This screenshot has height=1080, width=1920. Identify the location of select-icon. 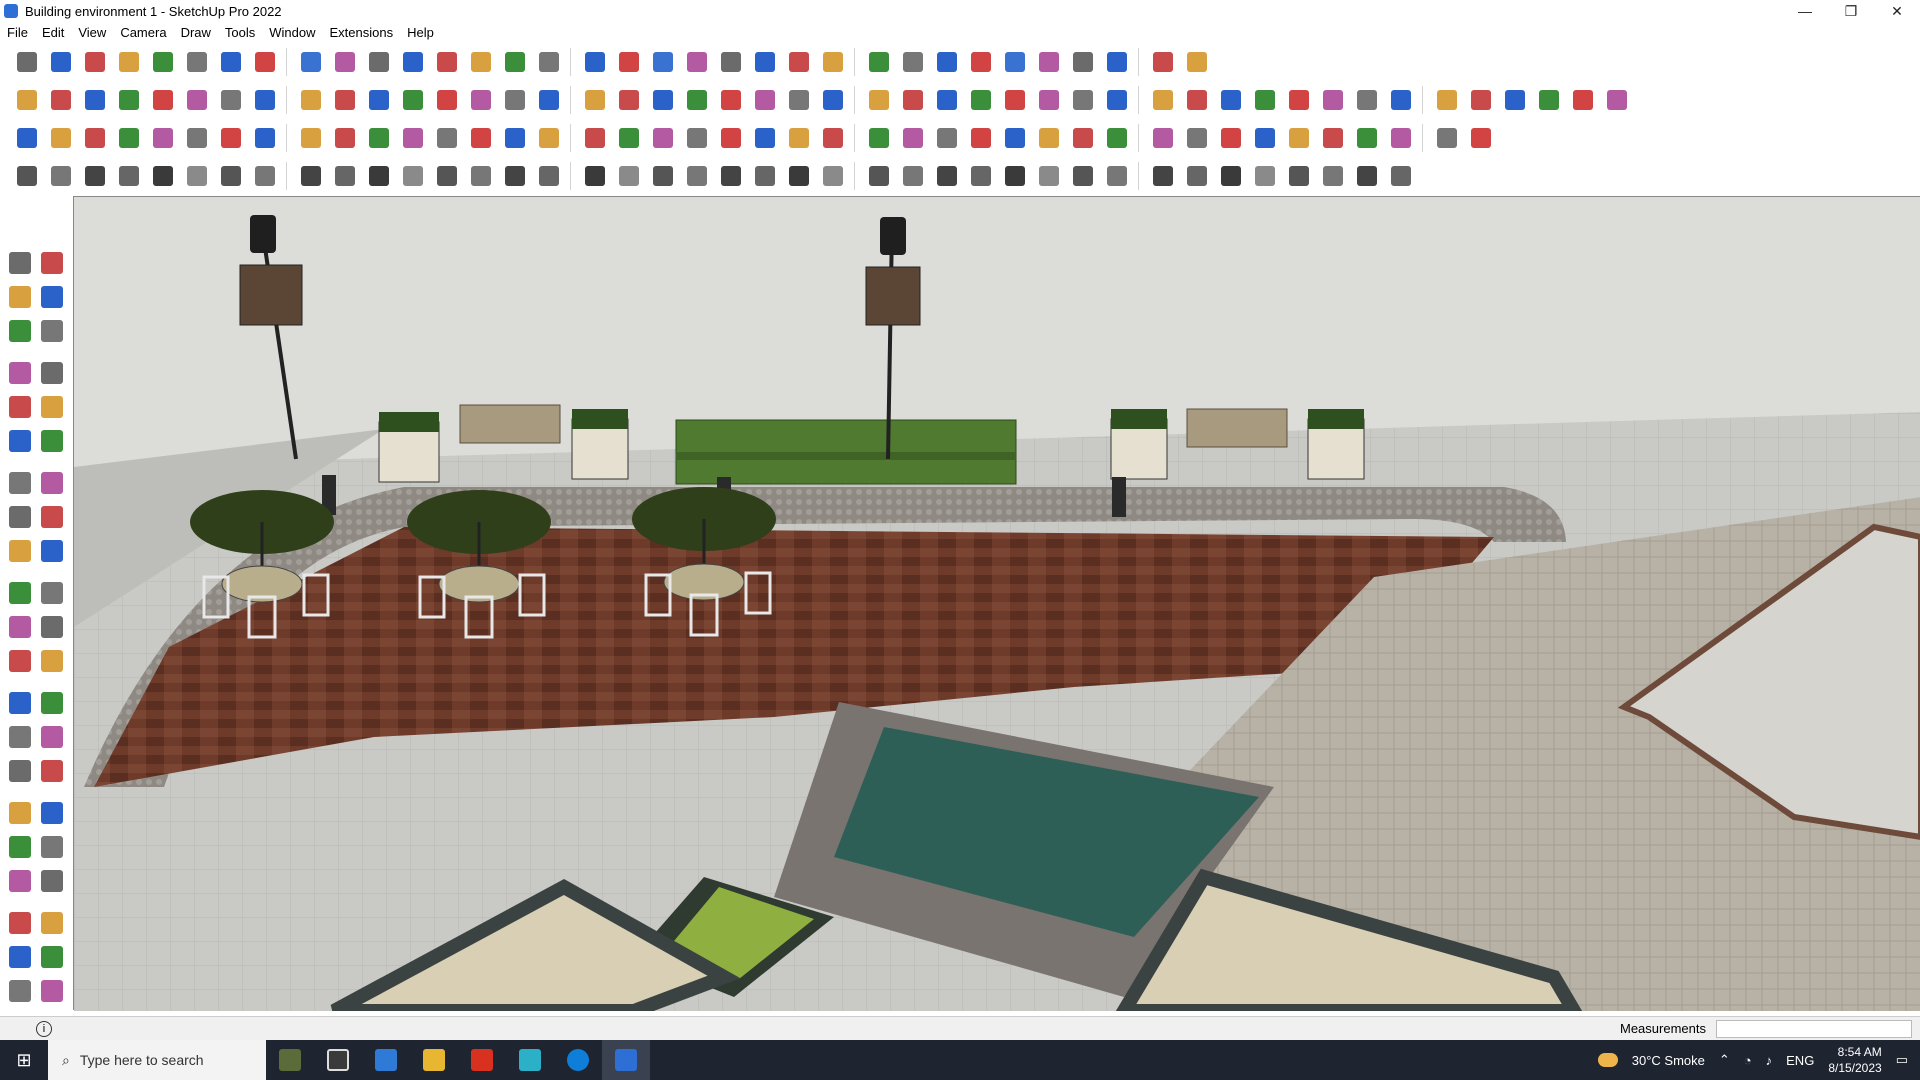
(20, 263).